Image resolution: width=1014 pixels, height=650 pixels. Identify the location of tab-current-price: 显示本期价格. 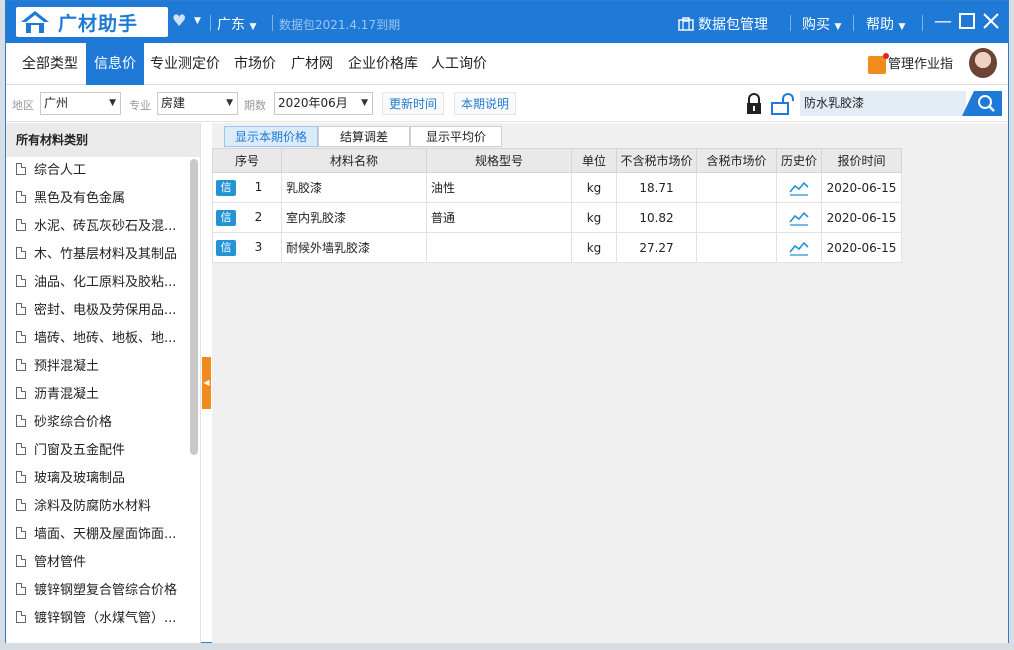
(271, 136).